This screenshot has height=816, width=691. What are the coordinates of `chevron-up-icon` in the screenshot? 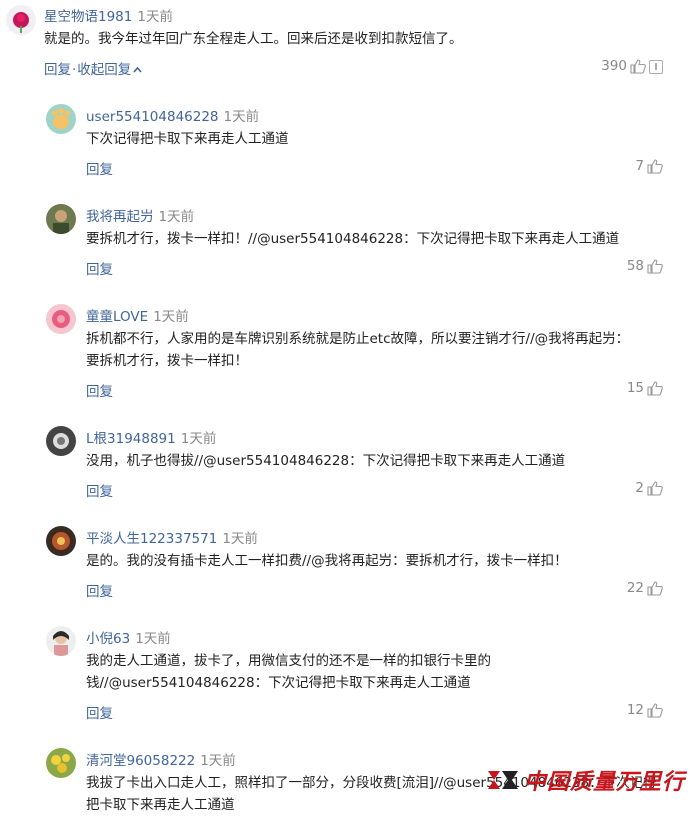 It's located at (137, 69).